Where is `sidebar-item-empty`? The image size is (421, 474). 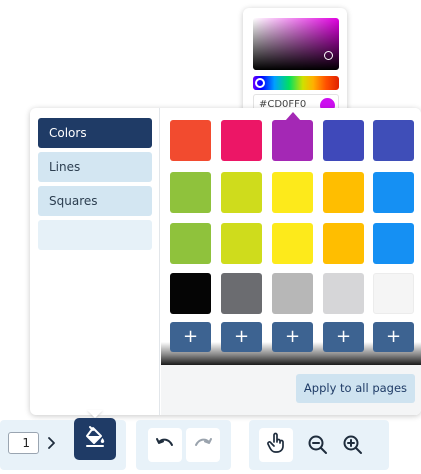
sidebar-item-empty is located at coordinates (95, 235).